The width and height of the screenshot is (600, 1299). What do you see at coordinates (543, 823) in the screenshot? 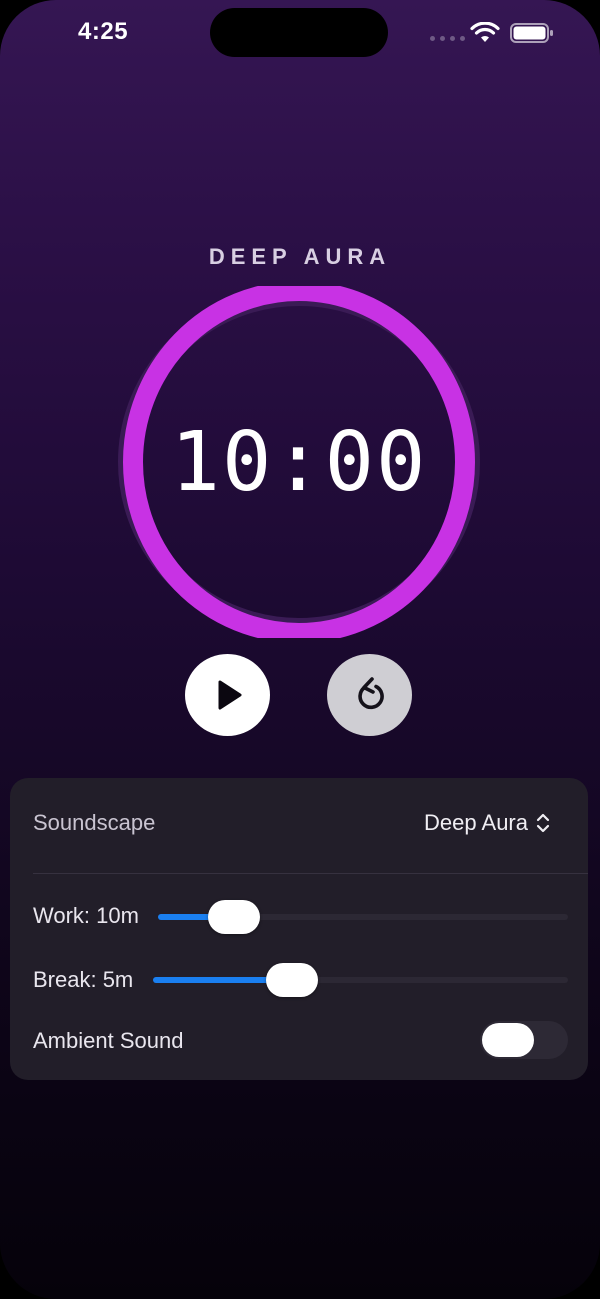
I see `chevron-up-down-icon` at bounding box center [543, 823].